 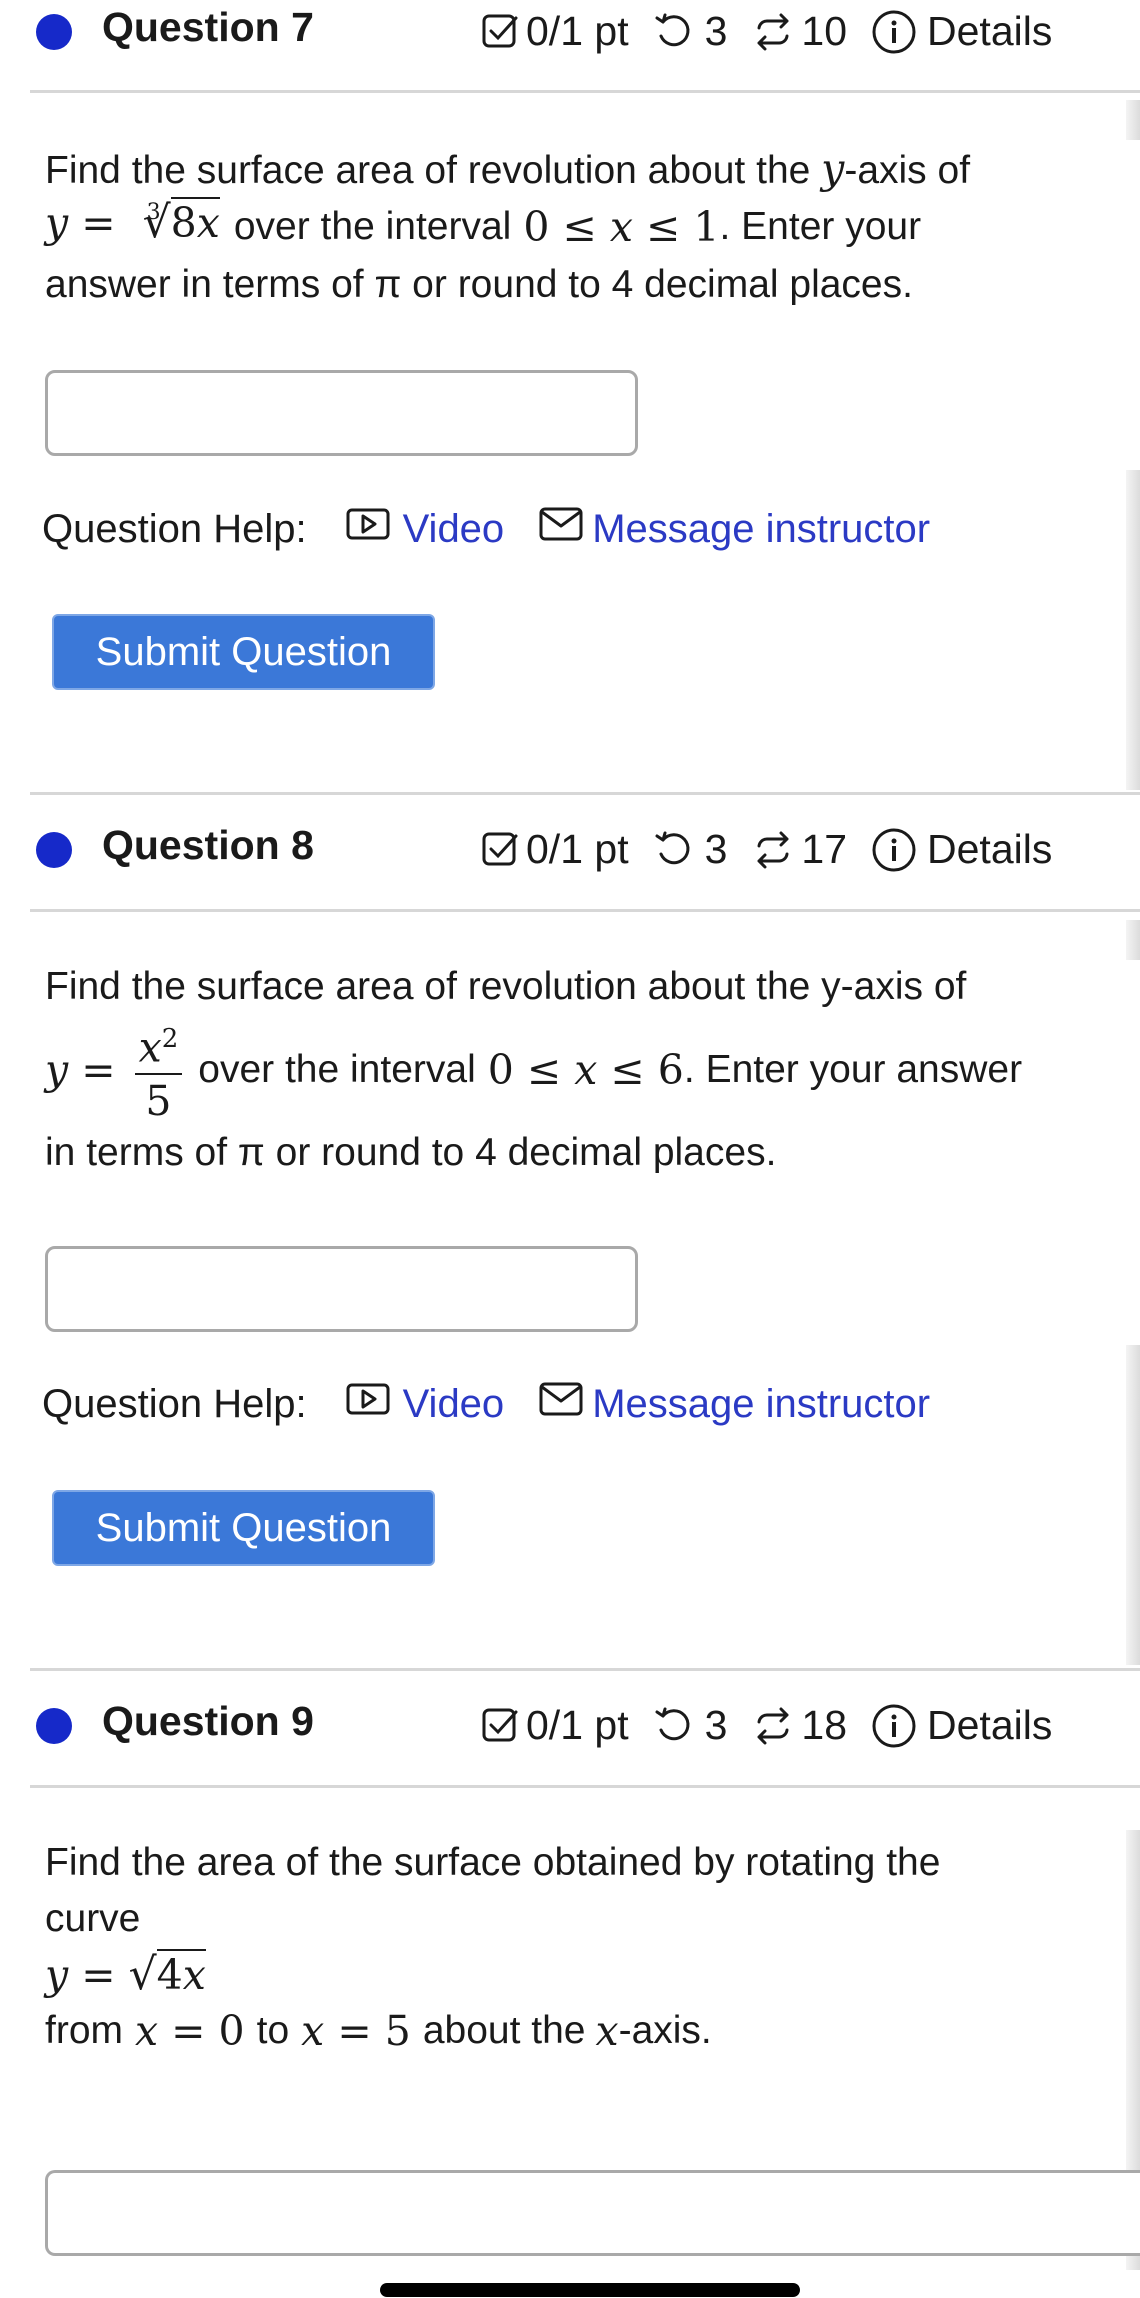 What do you see at coordinates (208, 1721) in the screenshot?
I see `question-title: Question 9` at bounding box center [208, 1721].